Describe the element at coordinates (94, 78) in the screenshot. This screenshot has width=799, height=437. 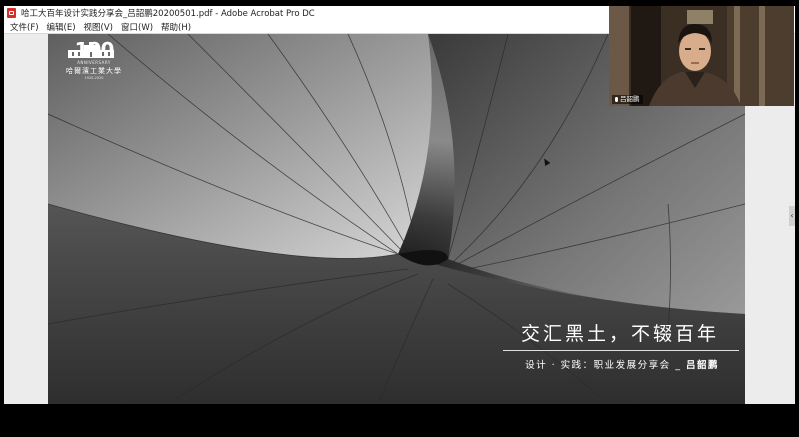
I see `logo-university-years: 1920-2020` at that location.